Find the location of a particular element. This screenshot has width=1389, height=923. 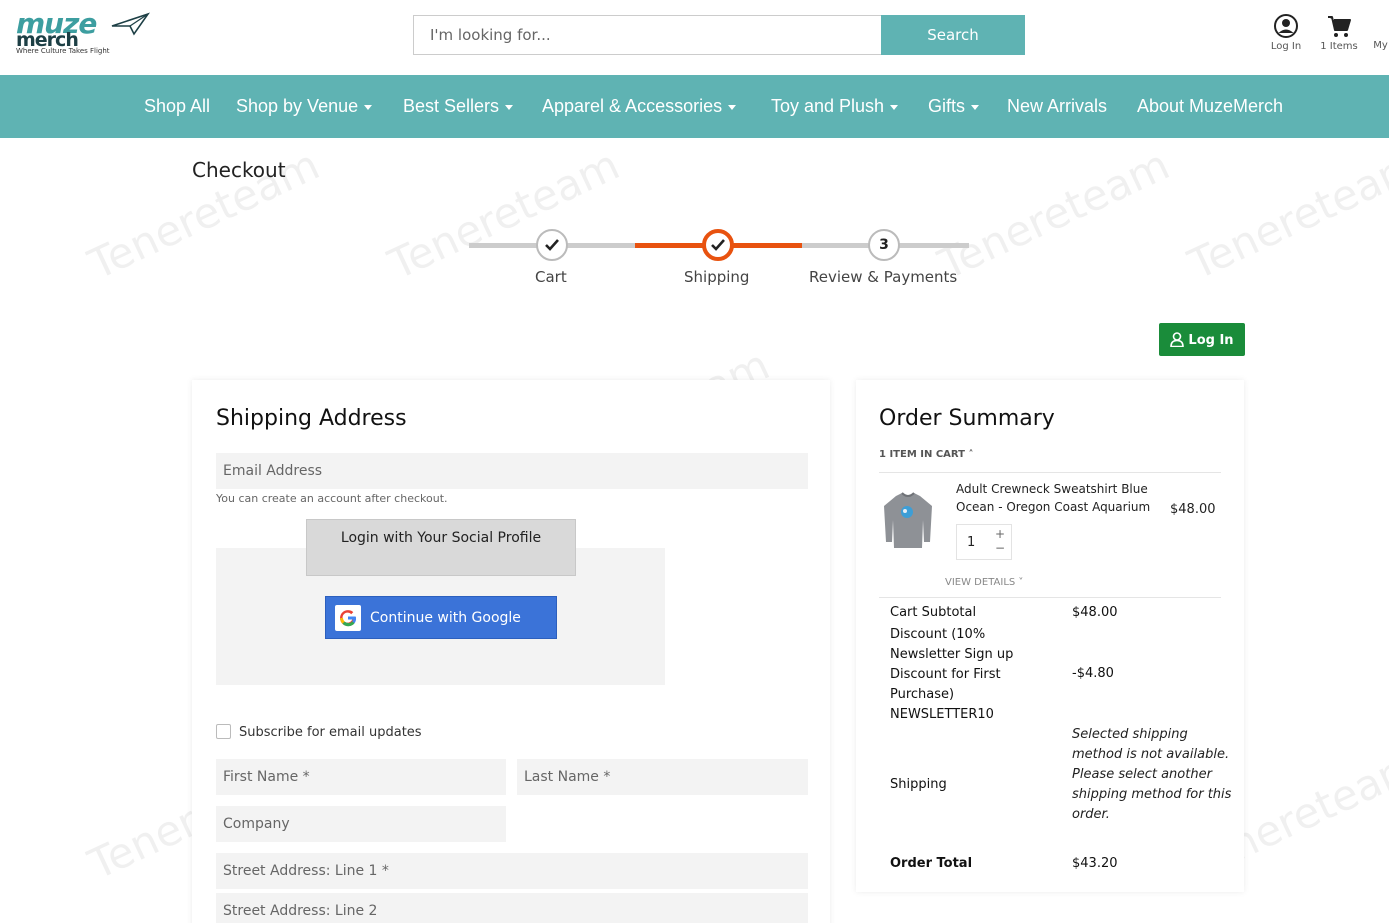

nav-shop-by-venue: Shop by Venue is located at coordinates (304, 106).